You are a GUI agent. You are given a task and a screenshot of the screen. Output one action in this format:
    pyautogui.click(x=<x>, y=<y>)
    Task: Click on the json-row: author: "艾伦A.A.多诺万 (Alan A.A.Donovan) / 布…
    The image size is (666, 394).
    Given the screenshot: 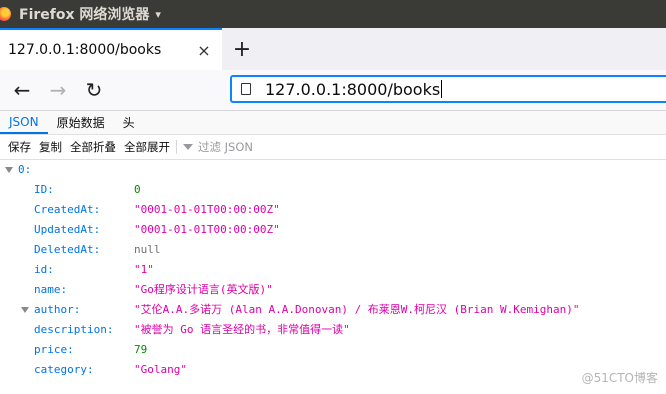 What is the action you would take?
    pyautogui.click(x=333, y=310)
    